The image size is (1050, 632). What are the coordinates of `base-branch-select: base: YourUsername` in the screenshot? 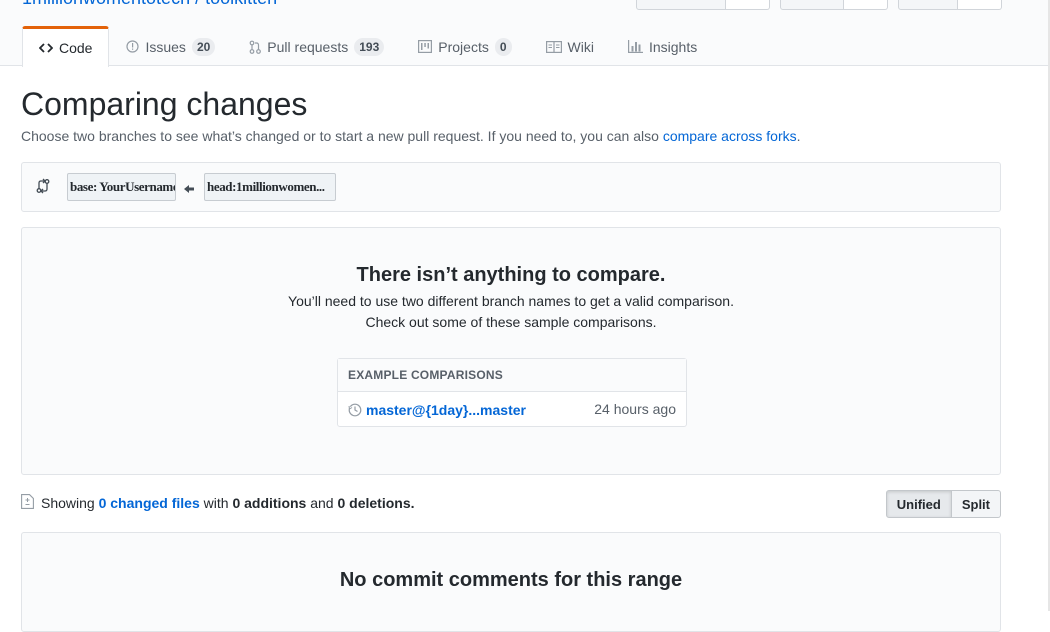 It's located at (121, 187).